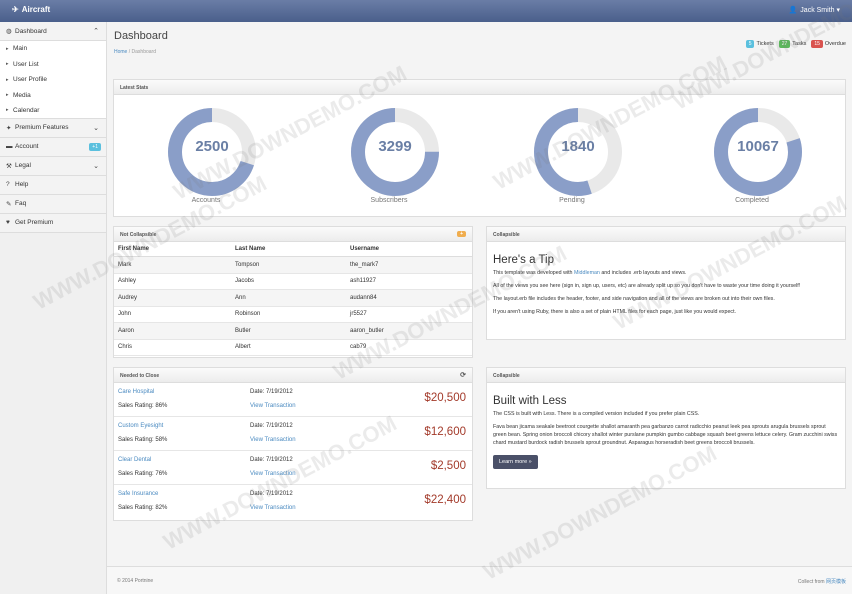  I want to click on sidebar-subitem-user-list: ▸ User List, so click(53, 64).